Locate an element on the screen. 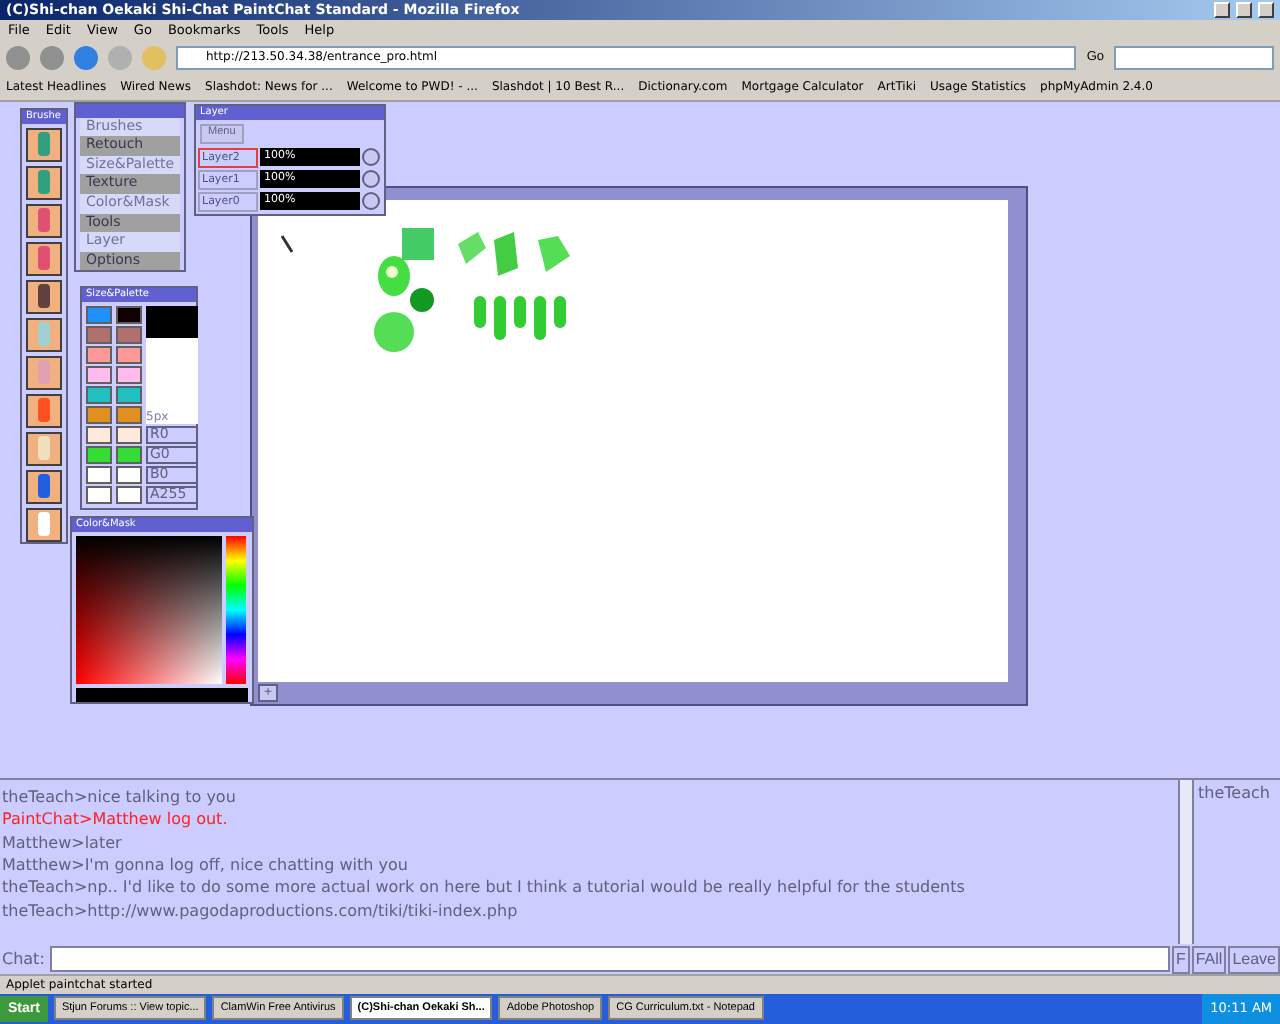 The height and width of the screenshot is (1024, 1280). chat-message: PaintChat>Matthew log out. is located at coordinates (116, 820).